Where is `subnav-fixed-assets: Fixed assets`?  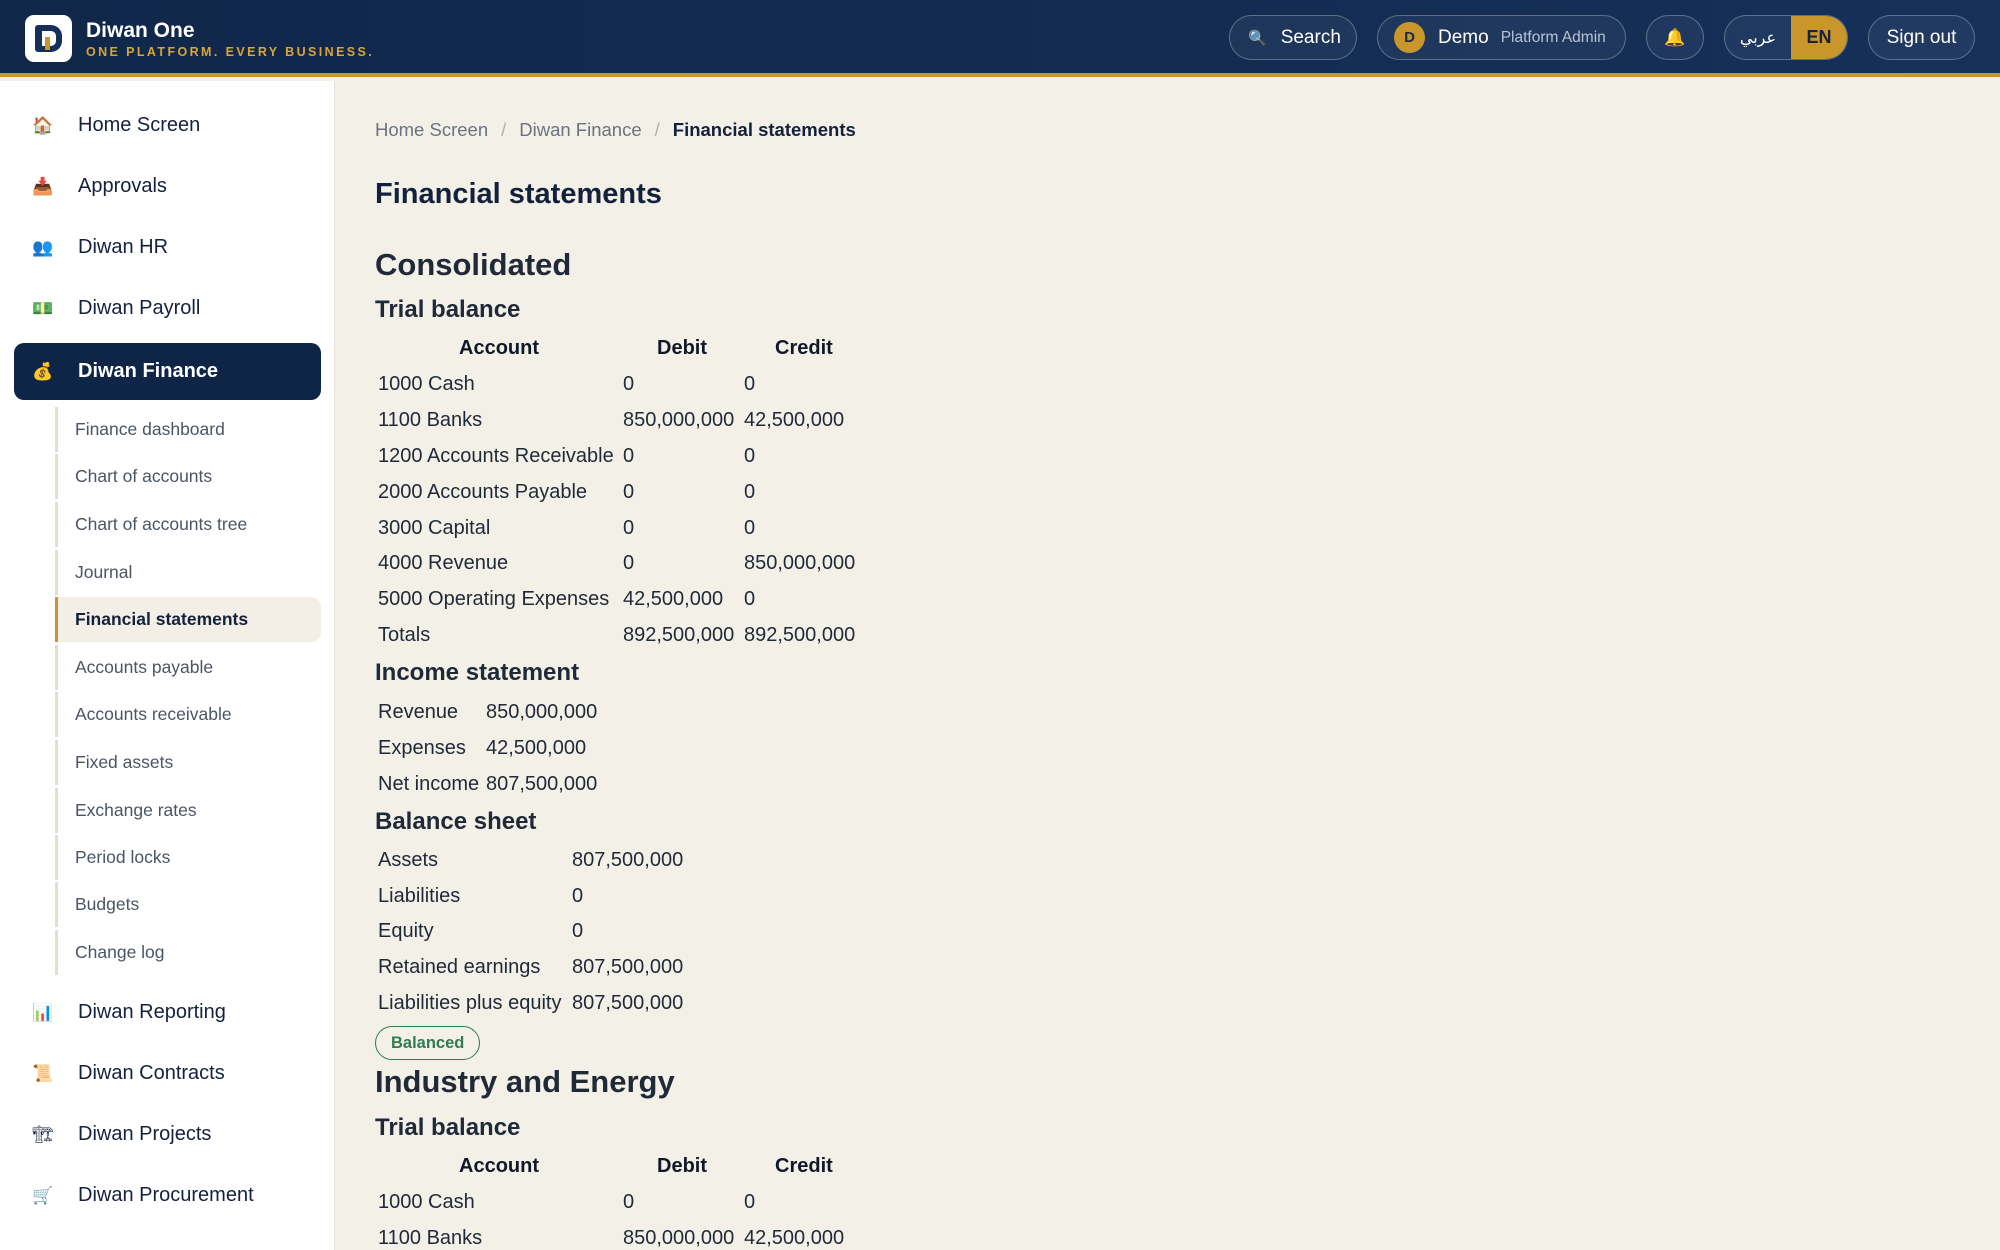
subnav-fixed-assets: Fixed assets is located at coordinates (188, 762).